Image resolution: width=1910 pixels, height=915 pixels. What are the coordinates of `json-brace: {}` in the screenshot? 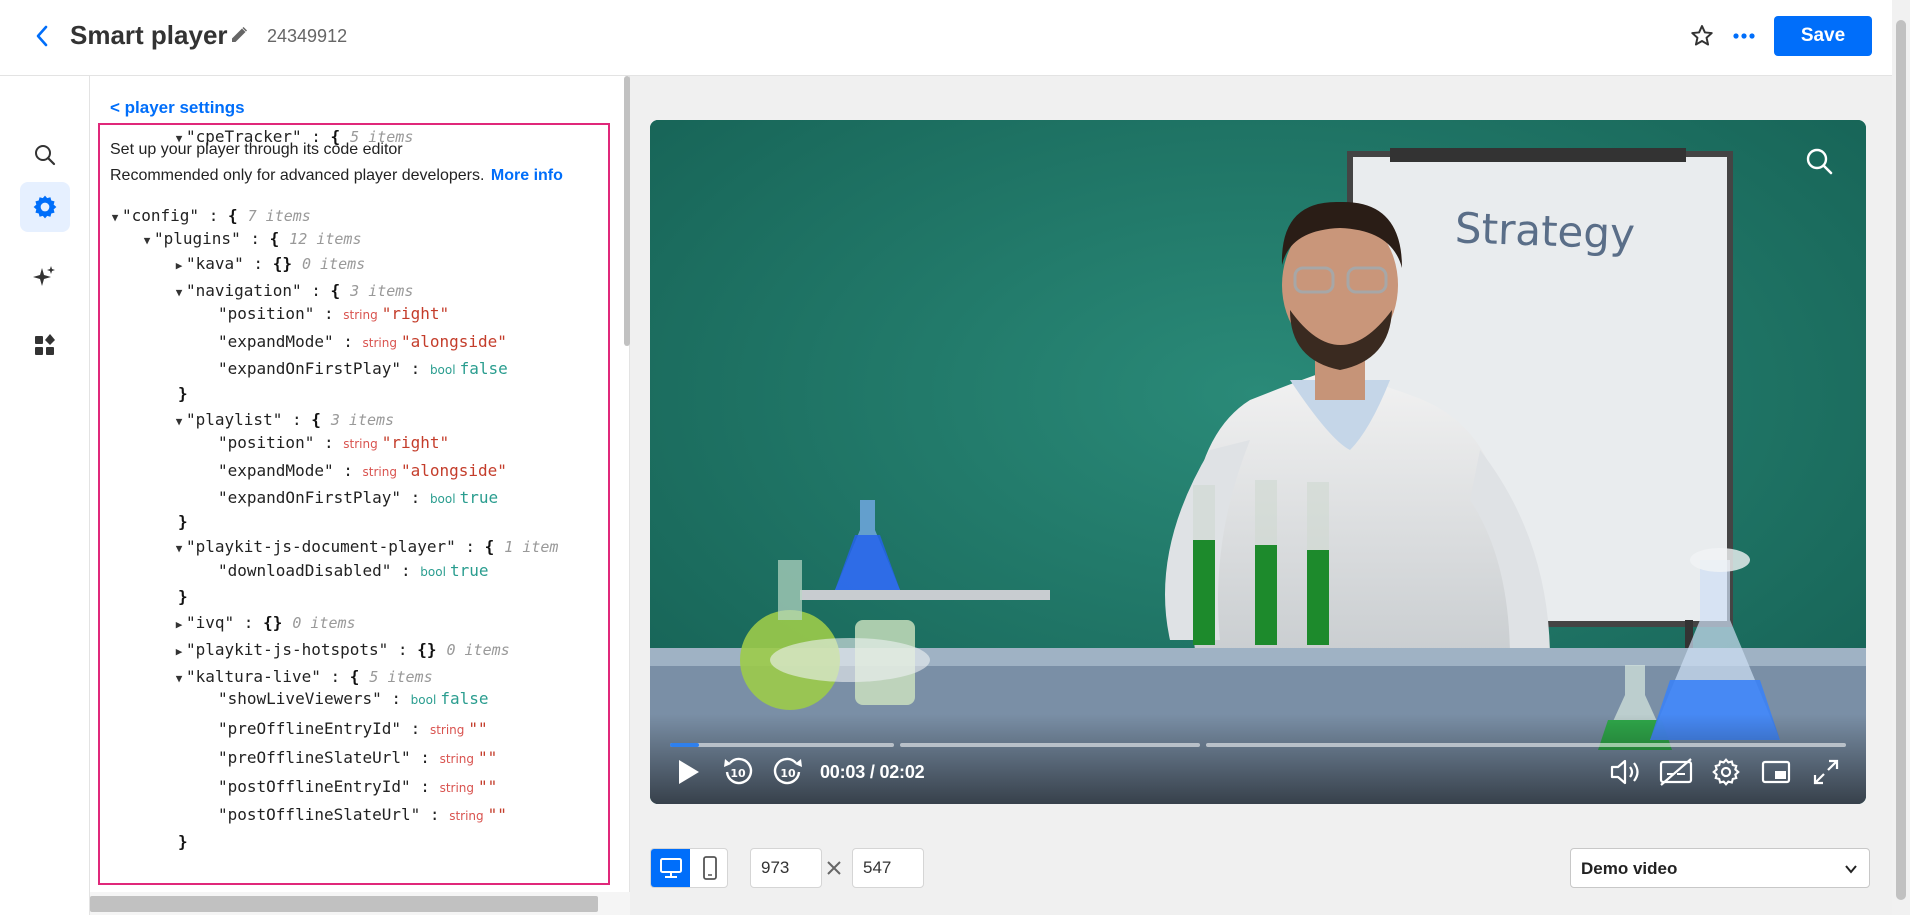 It's located at (427, 649).